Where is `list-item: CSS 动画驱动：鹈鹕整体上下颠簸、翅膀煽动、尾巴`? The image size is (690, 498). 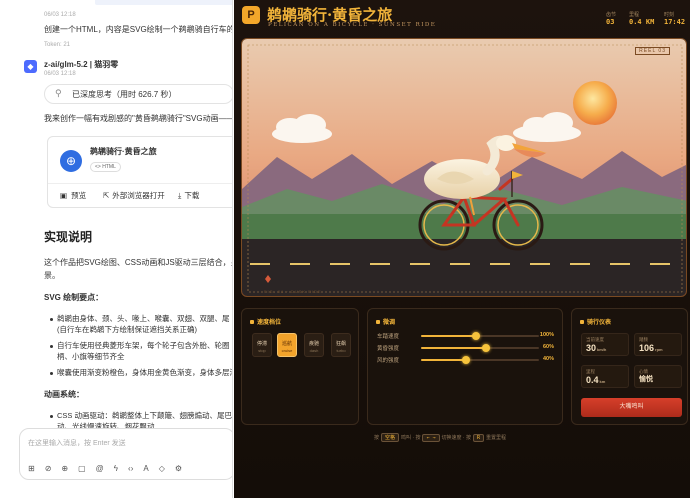 list-item: CSS 动画驱动：鹈鹕整体上下颠簸、翅膀煽动、尾巴 is located at coordinates (145, 415).